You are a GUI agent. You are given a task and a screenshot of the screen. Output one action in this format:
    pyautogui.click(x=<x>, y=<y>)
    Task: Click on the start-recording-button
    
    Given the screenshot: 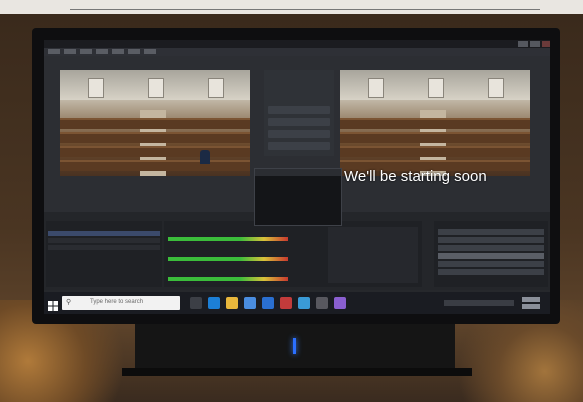 What is the action you would take?
    pyautogui.click(x=491, y=240)
    